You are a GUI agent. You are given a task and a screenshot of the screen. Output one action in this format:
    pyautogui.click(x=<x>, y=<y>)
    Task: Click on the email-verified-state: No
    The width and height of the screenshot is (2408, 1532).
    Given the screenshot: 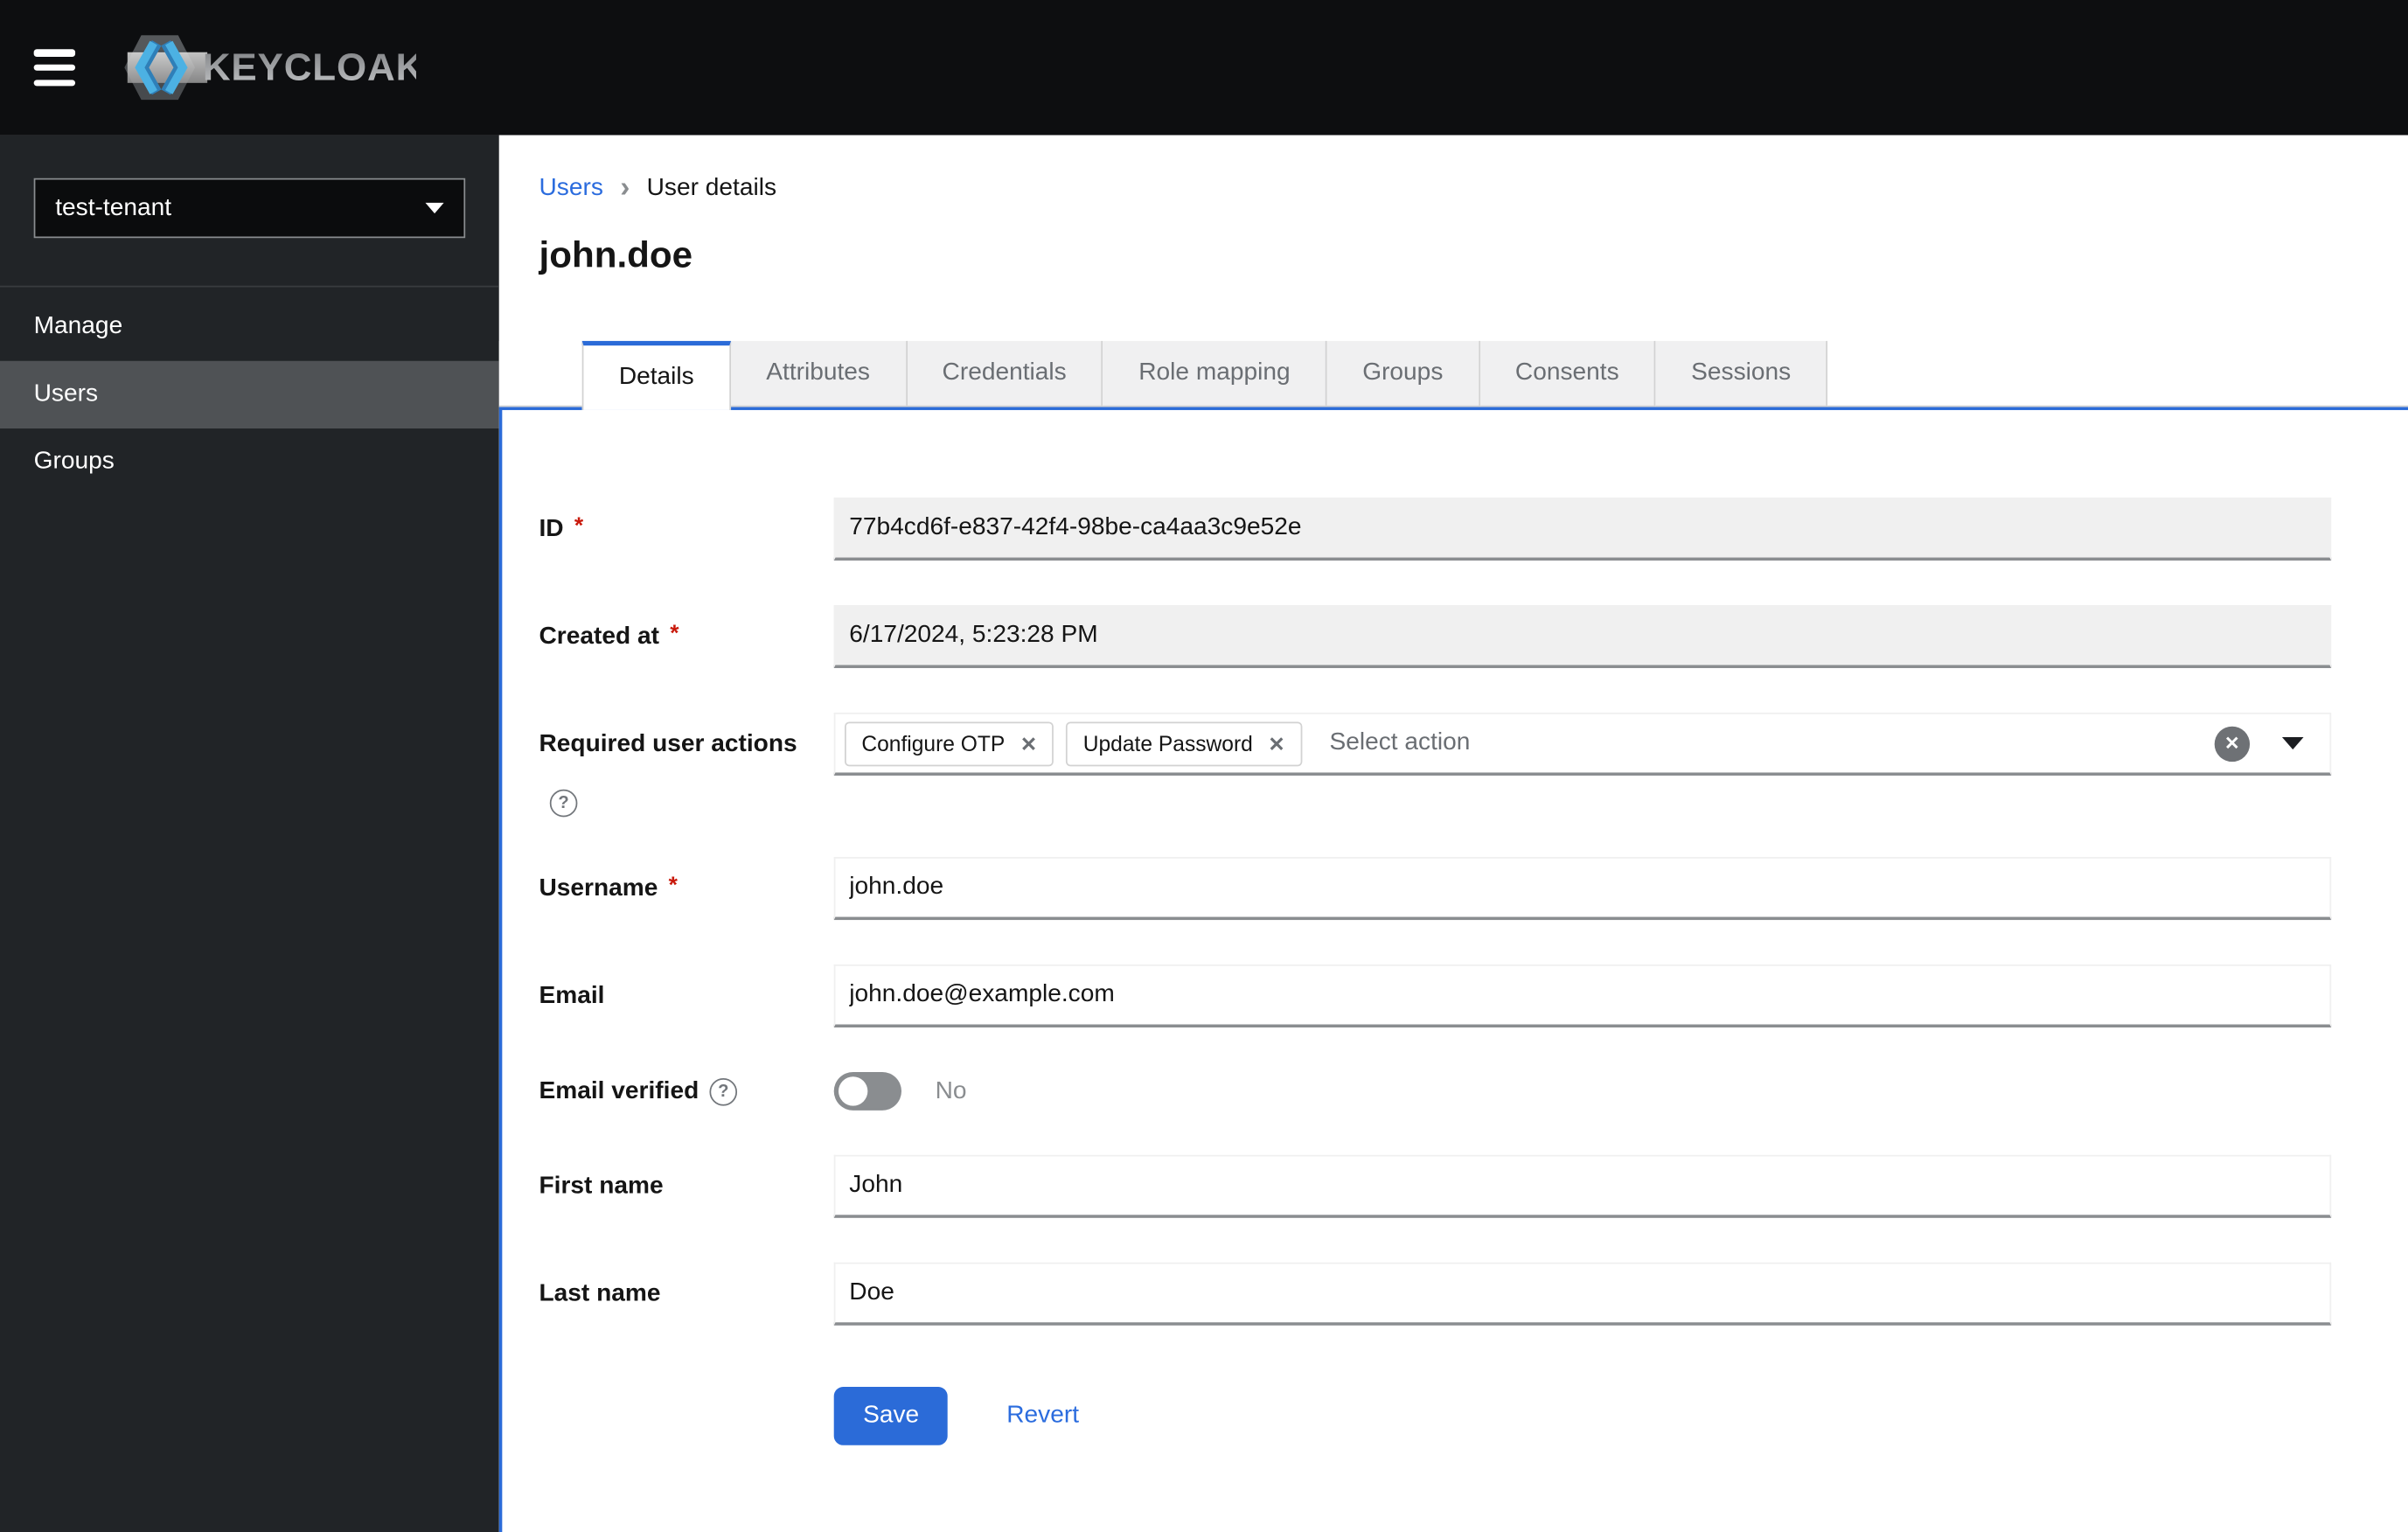 What is the action you would take?
    pyautogui.click(x=951, y=1090)
    